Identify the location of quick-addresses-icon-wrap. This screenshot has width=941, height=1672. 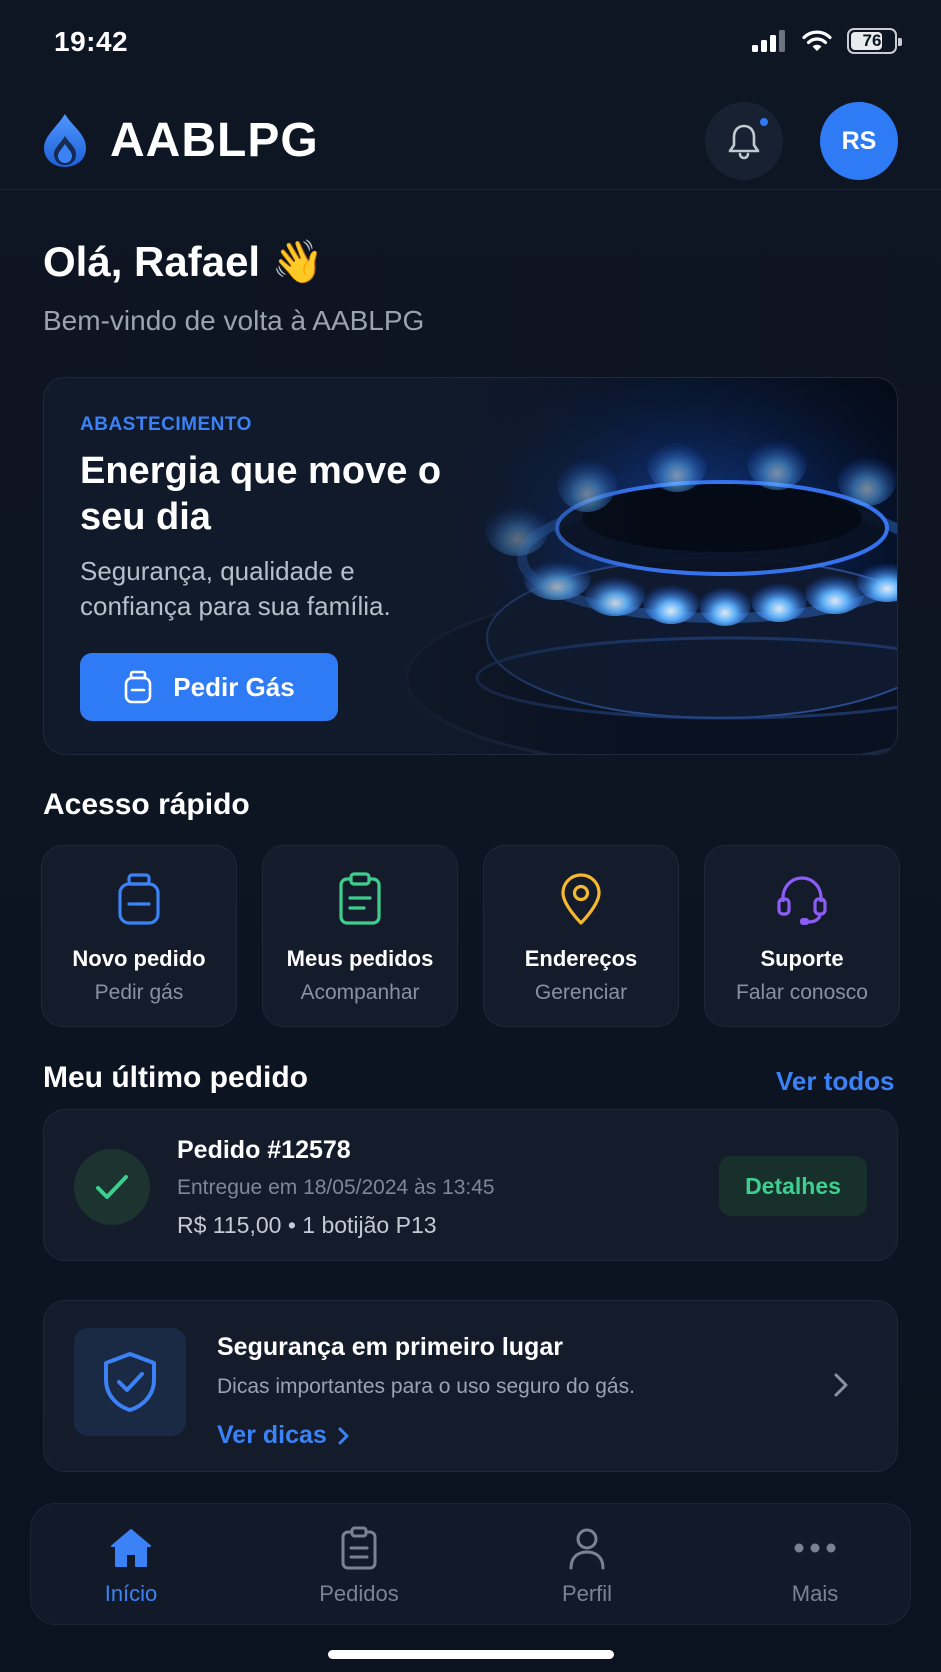
(581, 899).